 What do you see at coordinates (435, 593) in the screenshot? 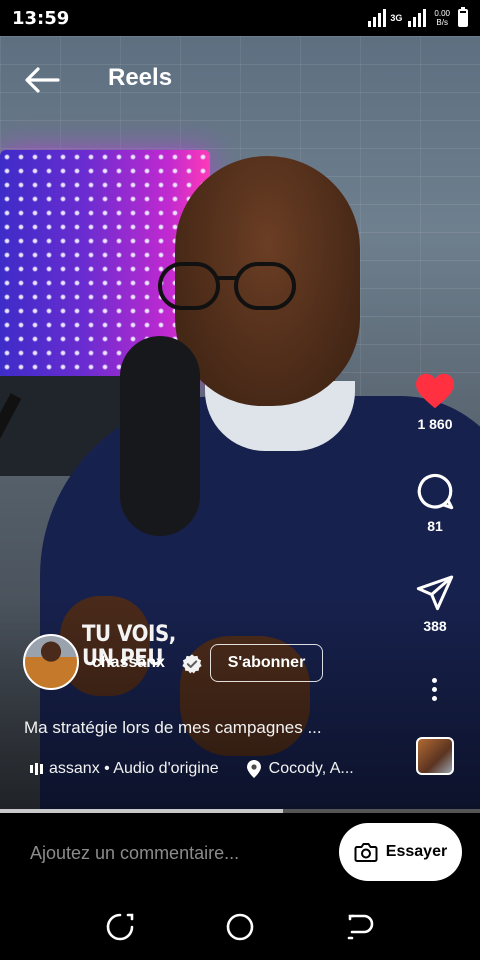
I see `paper-plane-icon` at bounding box center [435, 593].